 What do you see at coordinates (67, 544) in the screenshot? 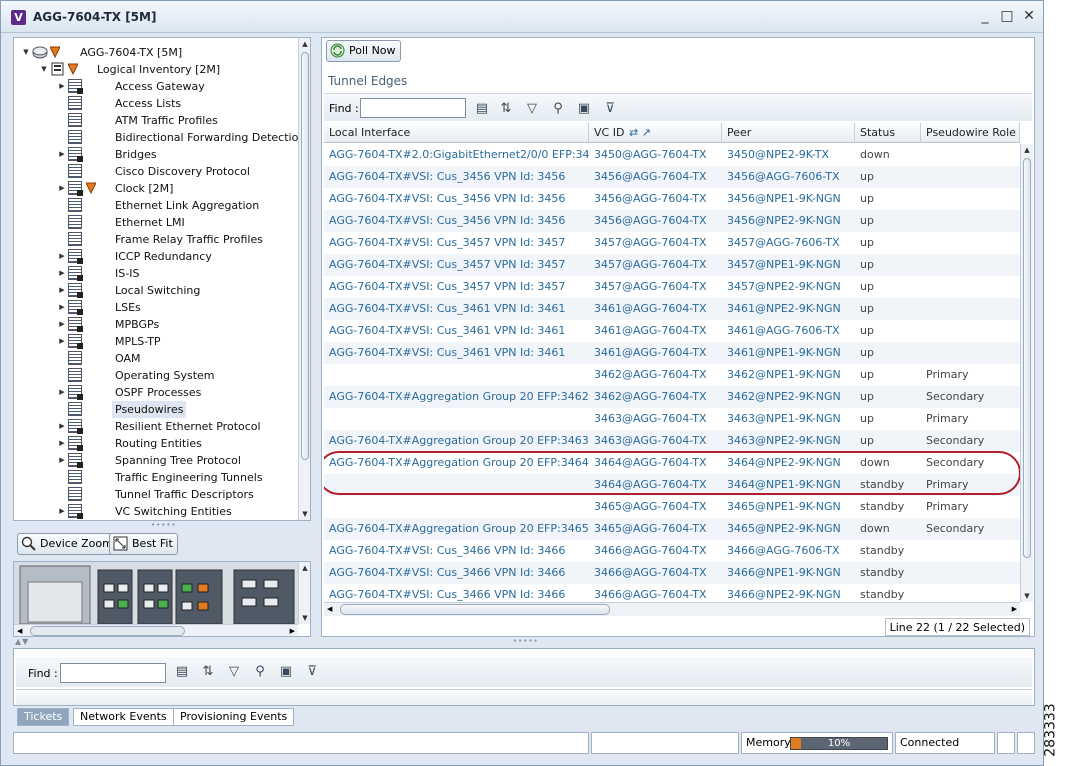
I see `device-zoom-button: Device Zoom` at bounding box center [67, 544].